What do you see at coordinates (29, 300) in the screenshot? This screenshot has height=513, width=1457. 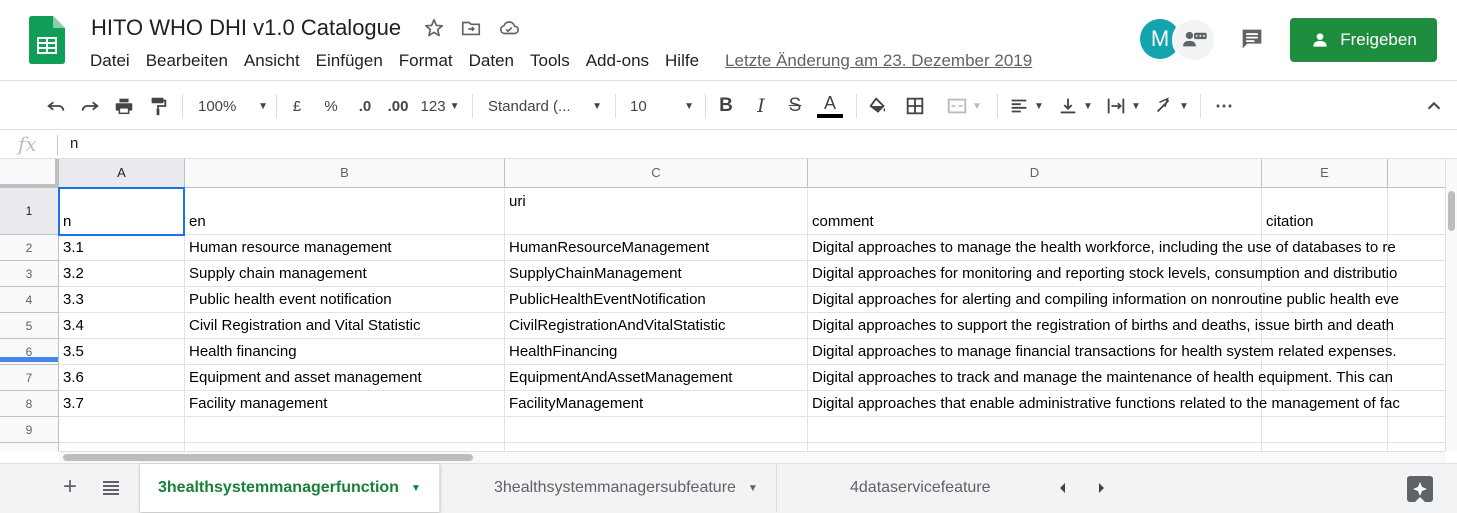 I see `row-header-4: 4` at bounding box center [29, 300].